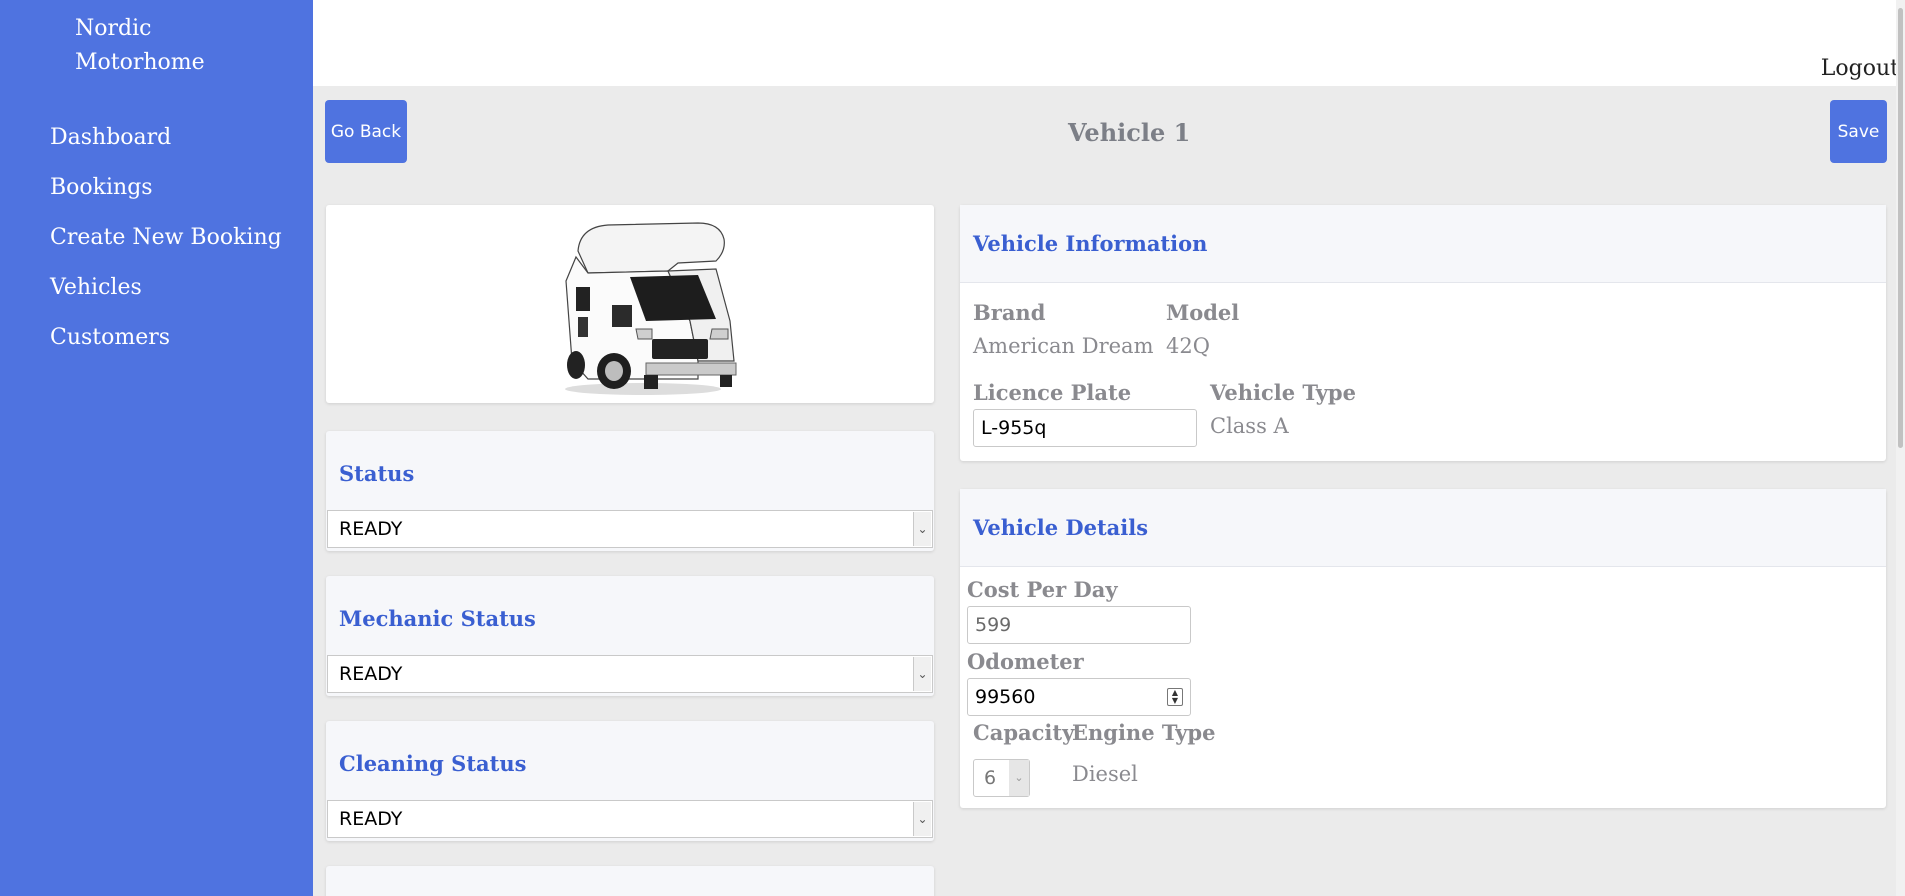  Describe the element at coordinates (1009, 312) in the screenshot. I see `brand-label: Brand` at that location.